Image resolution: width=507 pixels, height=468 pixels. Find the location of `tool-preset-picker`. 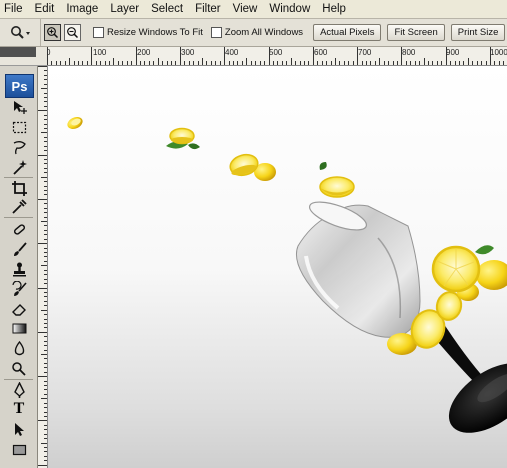

tool-preset-picker is located at coordinates (20, 32).